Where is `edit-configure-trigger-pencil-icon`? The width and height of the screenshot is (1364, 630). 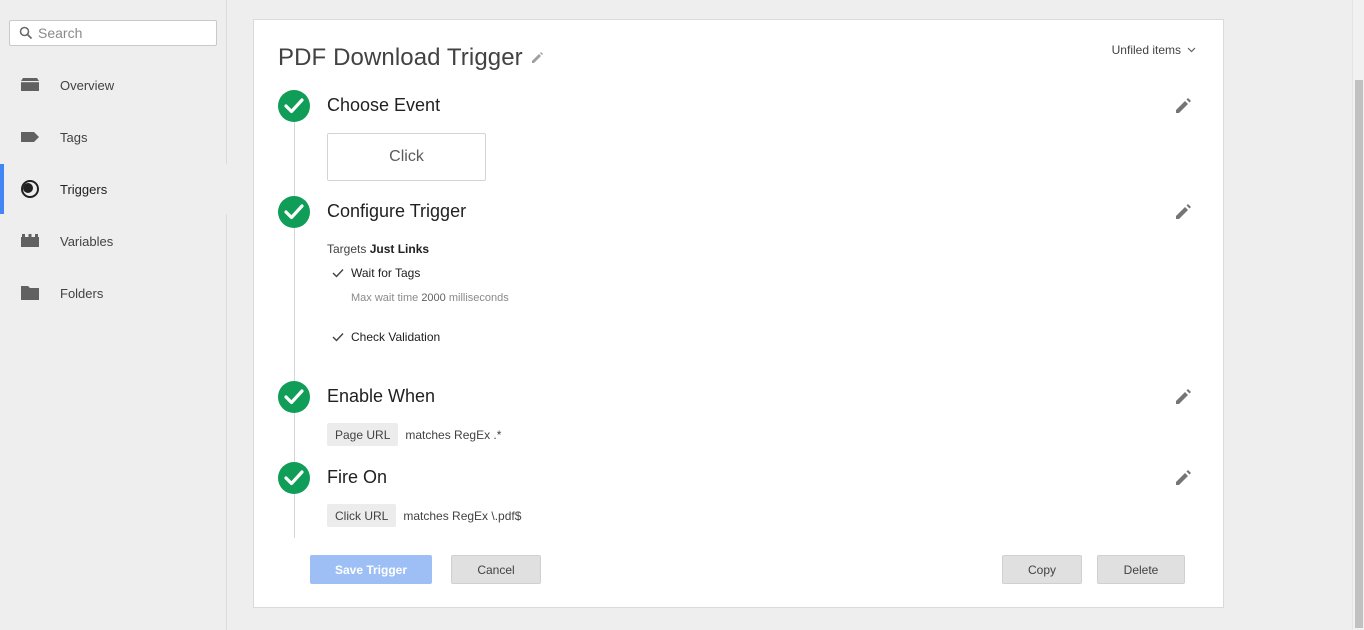
edit-configure-trigger-pencil-icon is located at coordinates (1183, 212).